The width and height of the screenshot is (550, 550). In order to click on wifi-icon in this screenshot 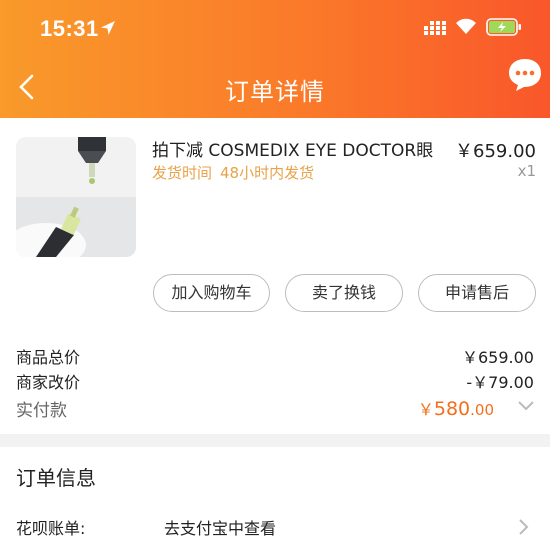, I will do `click(466, 26)`.